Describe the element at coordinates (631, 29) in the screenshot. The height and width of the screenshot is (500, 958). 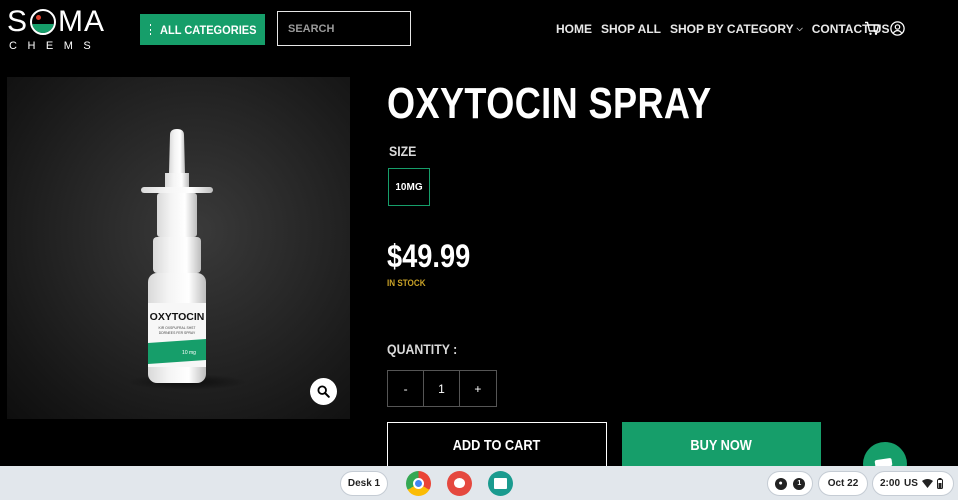
I see `nav-shop-all: SHOP ALL` at that location.